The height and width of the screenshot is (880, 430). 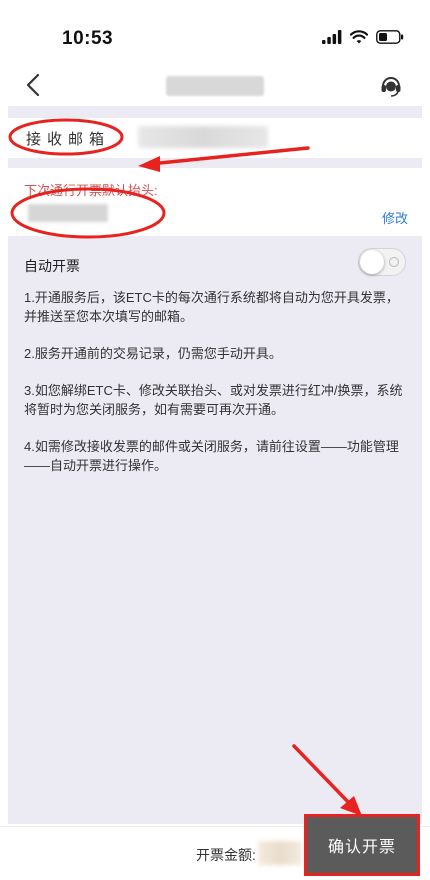 I want to click on nav-bar, so click(x=215, y=86).